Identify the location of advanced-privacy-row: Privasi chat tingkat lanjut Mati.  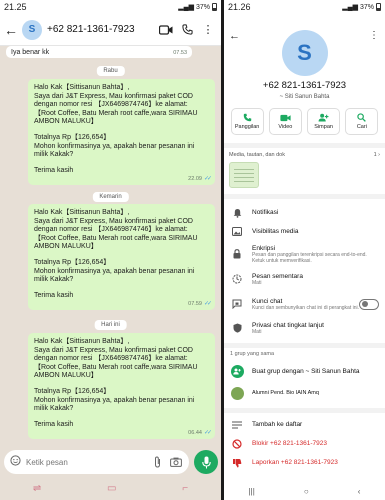
(304, 328).